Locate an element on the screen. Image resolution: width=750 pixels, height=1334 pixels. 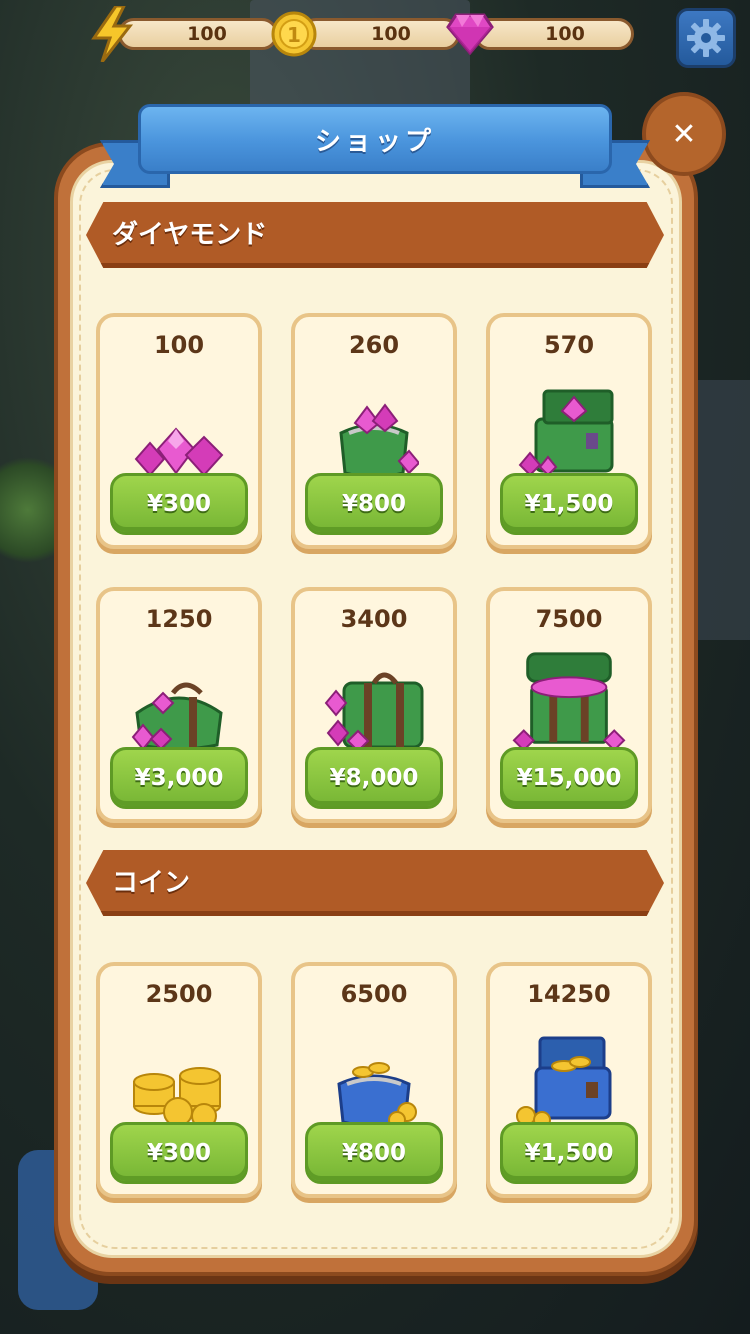
gem-suitcase-icon is located at coordinates (374, 698).